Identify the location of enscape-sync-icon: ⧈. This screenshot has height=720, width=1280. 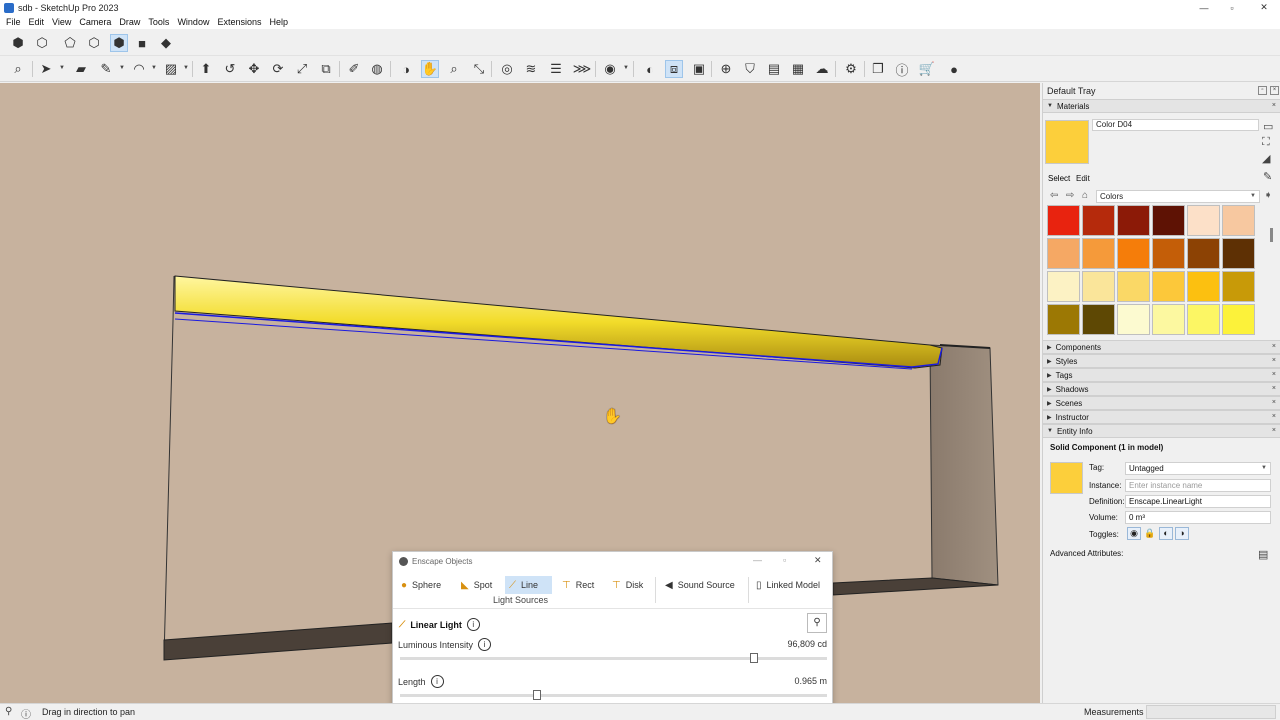
(674, 69).